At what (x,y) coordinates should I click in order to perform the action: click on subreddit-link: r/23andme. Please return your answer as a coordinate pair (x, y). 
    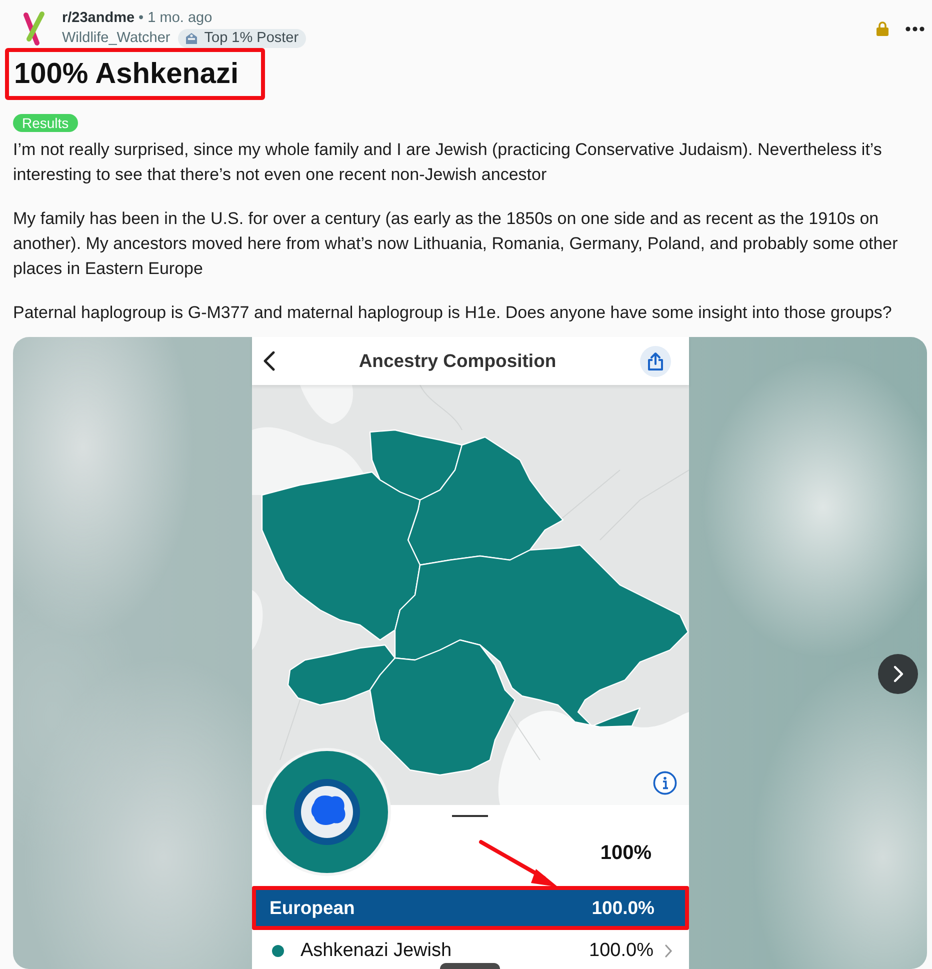
    Looking at the image, I should click on (98, 18).